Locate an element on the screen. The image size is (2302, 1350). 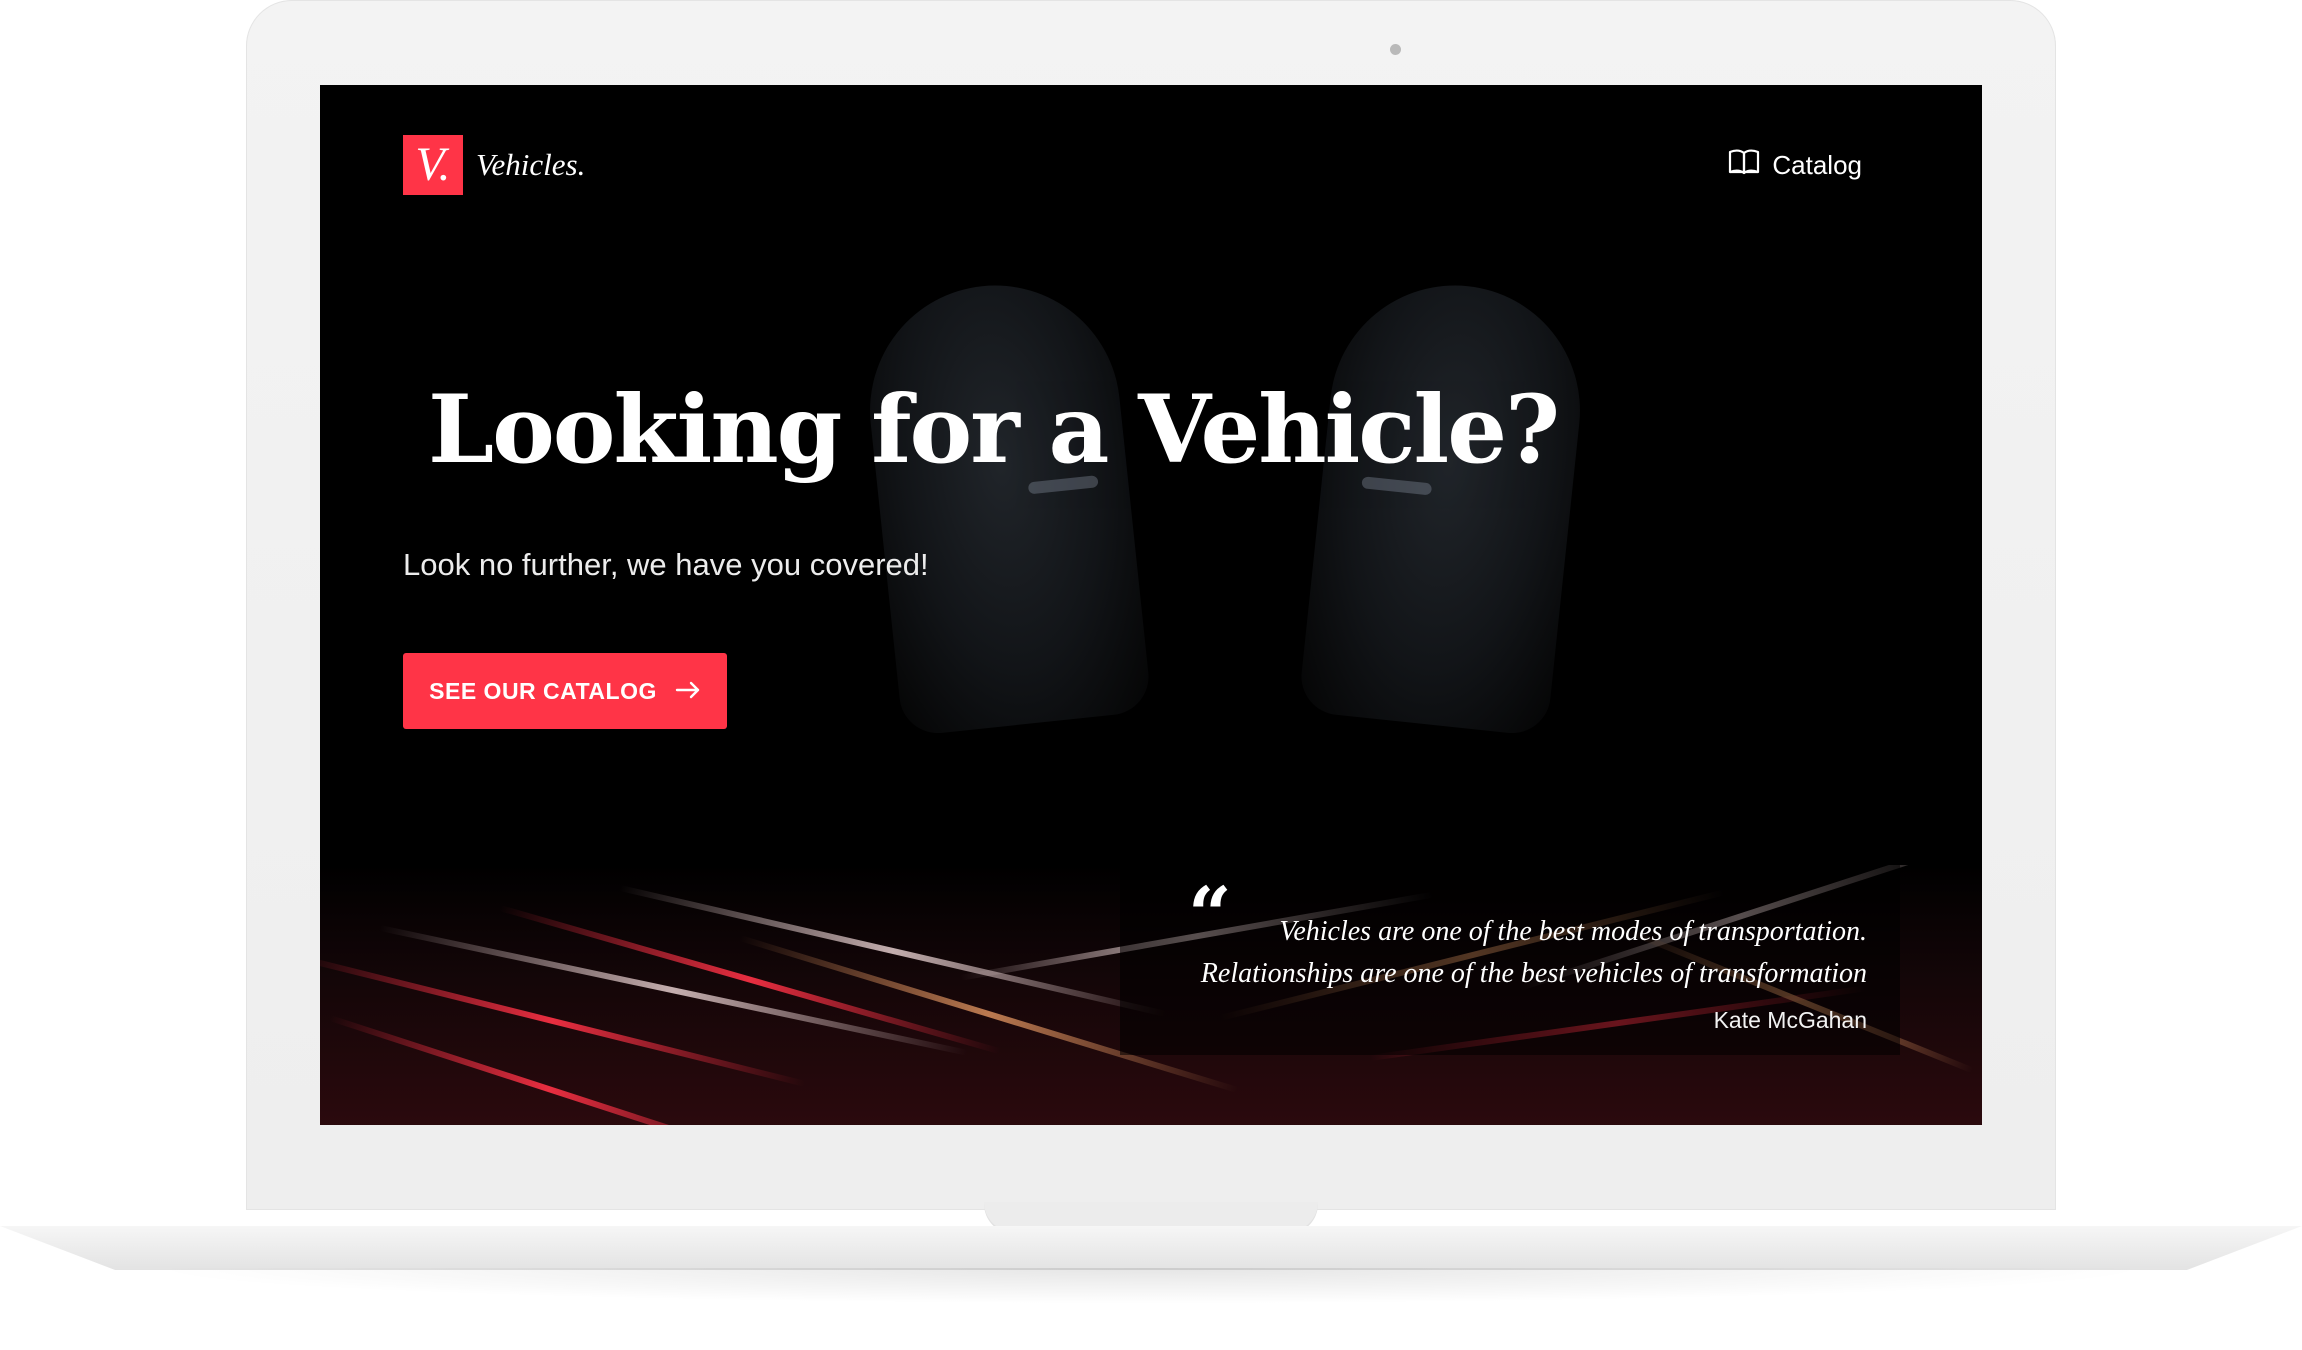
laptop-base is located at coordinates (1151, 1248).